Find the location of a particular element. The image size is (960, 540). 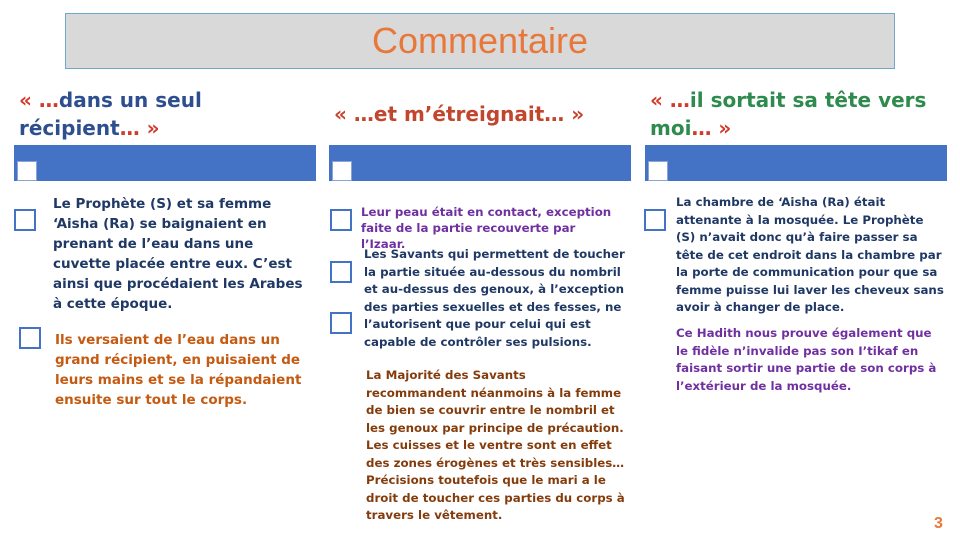

column-2-heading: « …et m’étreignait… » is located at coordinates (459, 114).